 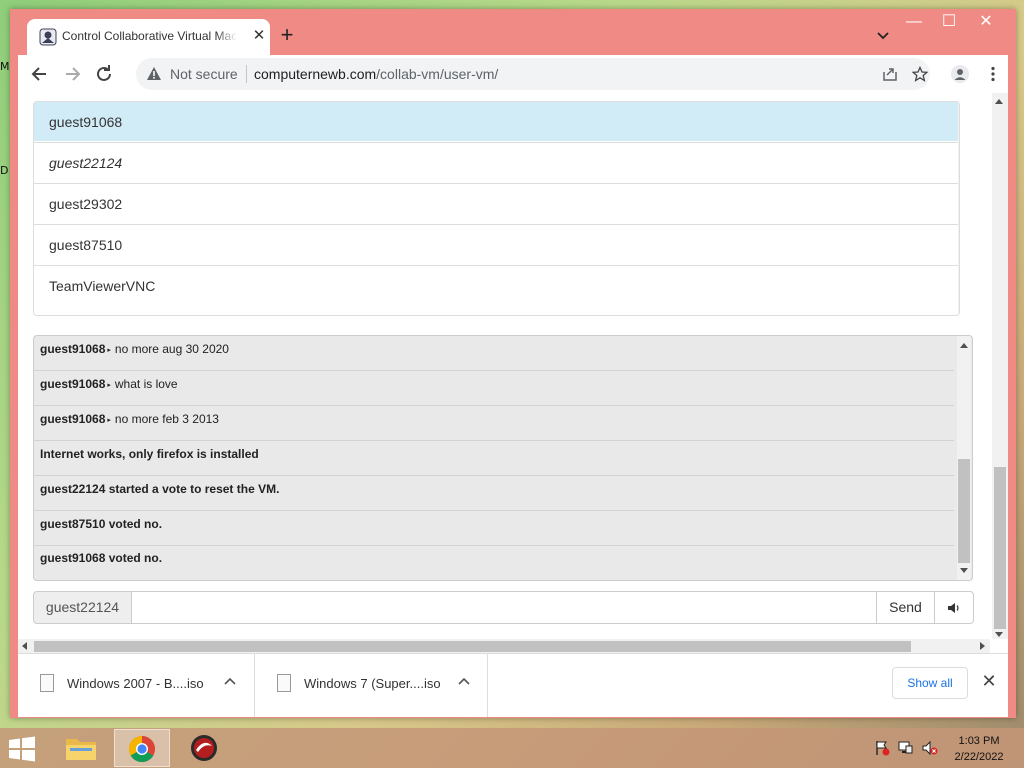 I want to click on taskbar: 1:03 PM 2/22/2022, so click(x=512, y=748).